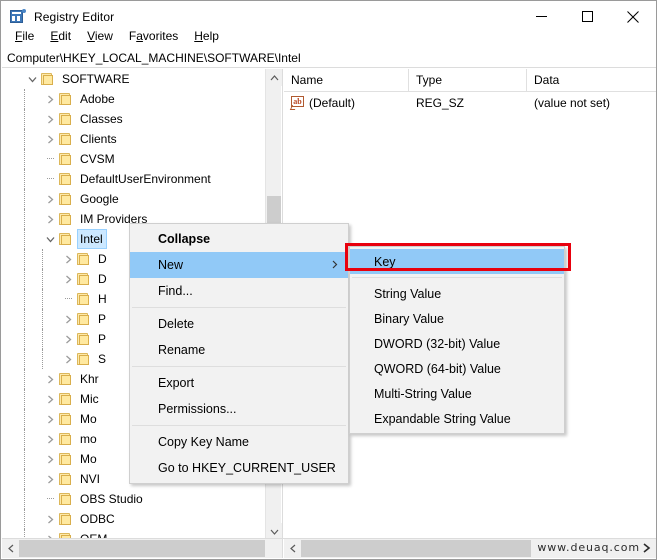 The image size is (657, 560). I want to click on menubar-item-favorites: Favorites, so click(153, 36).